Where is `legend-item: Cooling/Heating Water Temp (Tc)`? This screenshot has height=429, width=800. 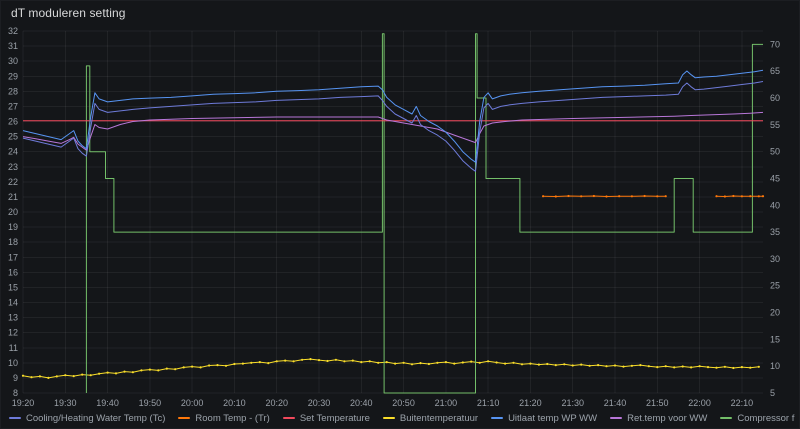
legend-item: Cooling/Heating Water Temp (Tc) is located at coordinates (87, 418).